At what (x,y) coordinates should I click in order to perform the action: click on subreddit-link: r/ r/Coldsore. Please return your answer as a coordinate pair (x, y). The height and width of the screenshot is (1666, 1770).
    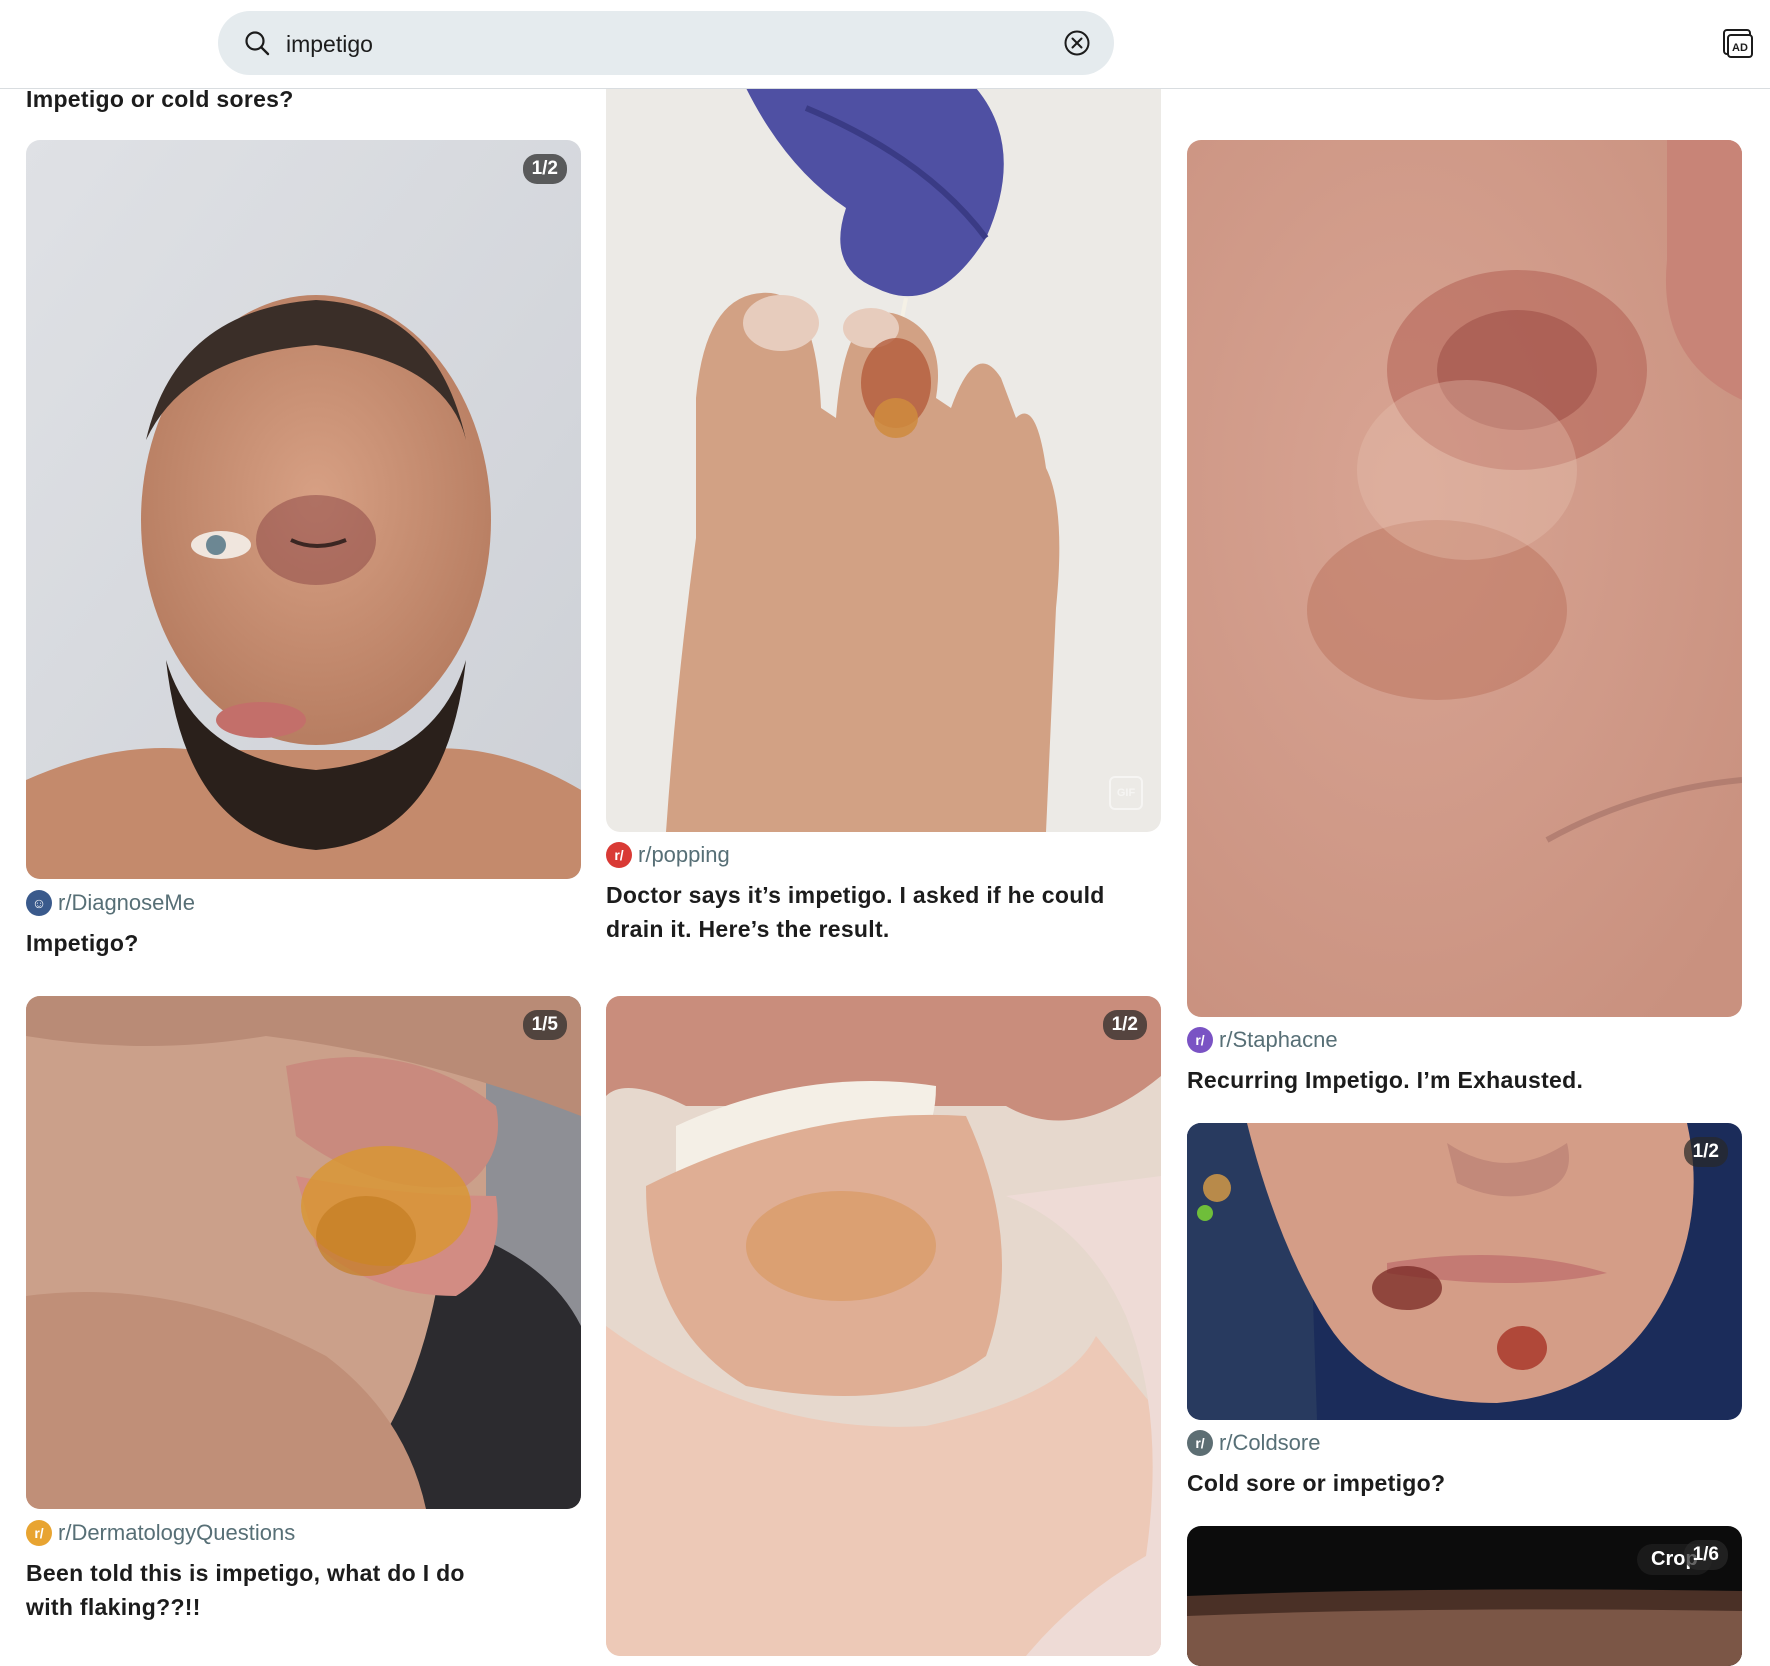
    Looking at the image, I should click on (1253, 1443).